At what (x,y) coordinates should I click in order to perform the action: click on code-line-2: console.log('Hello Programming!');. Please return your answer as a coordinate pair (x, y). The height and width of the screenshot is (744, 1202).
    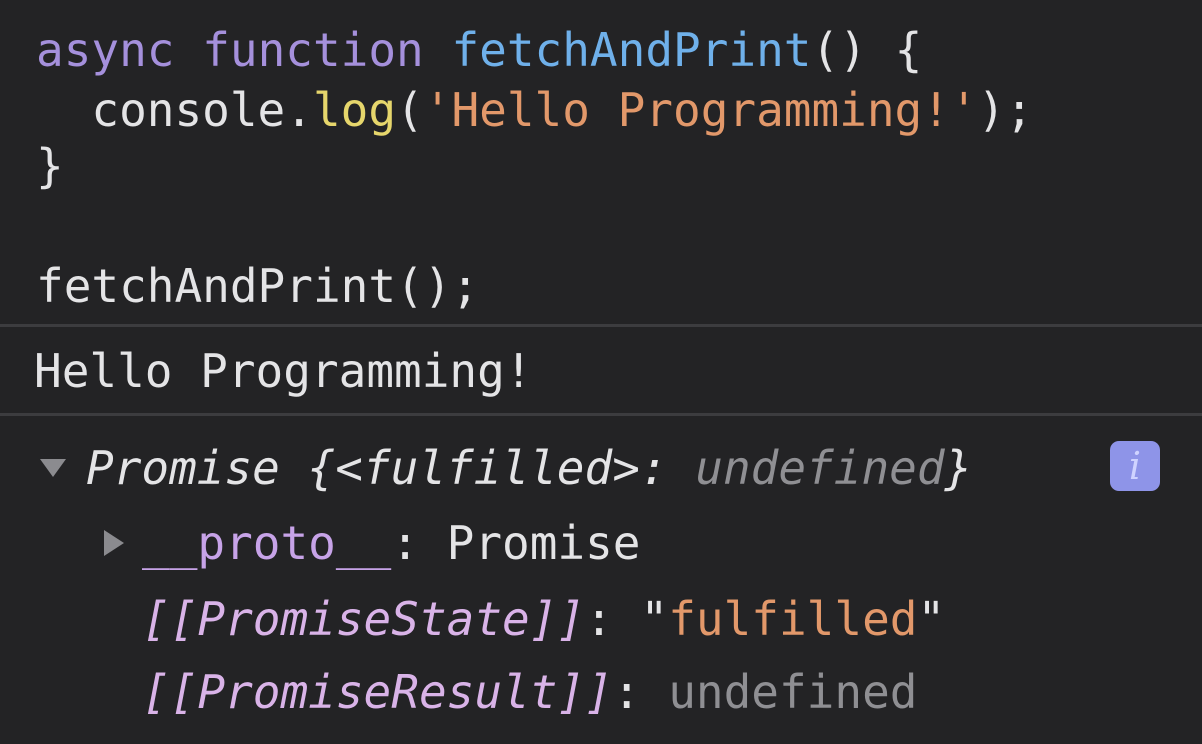
    Looking at the image, I should click on (534, 110).